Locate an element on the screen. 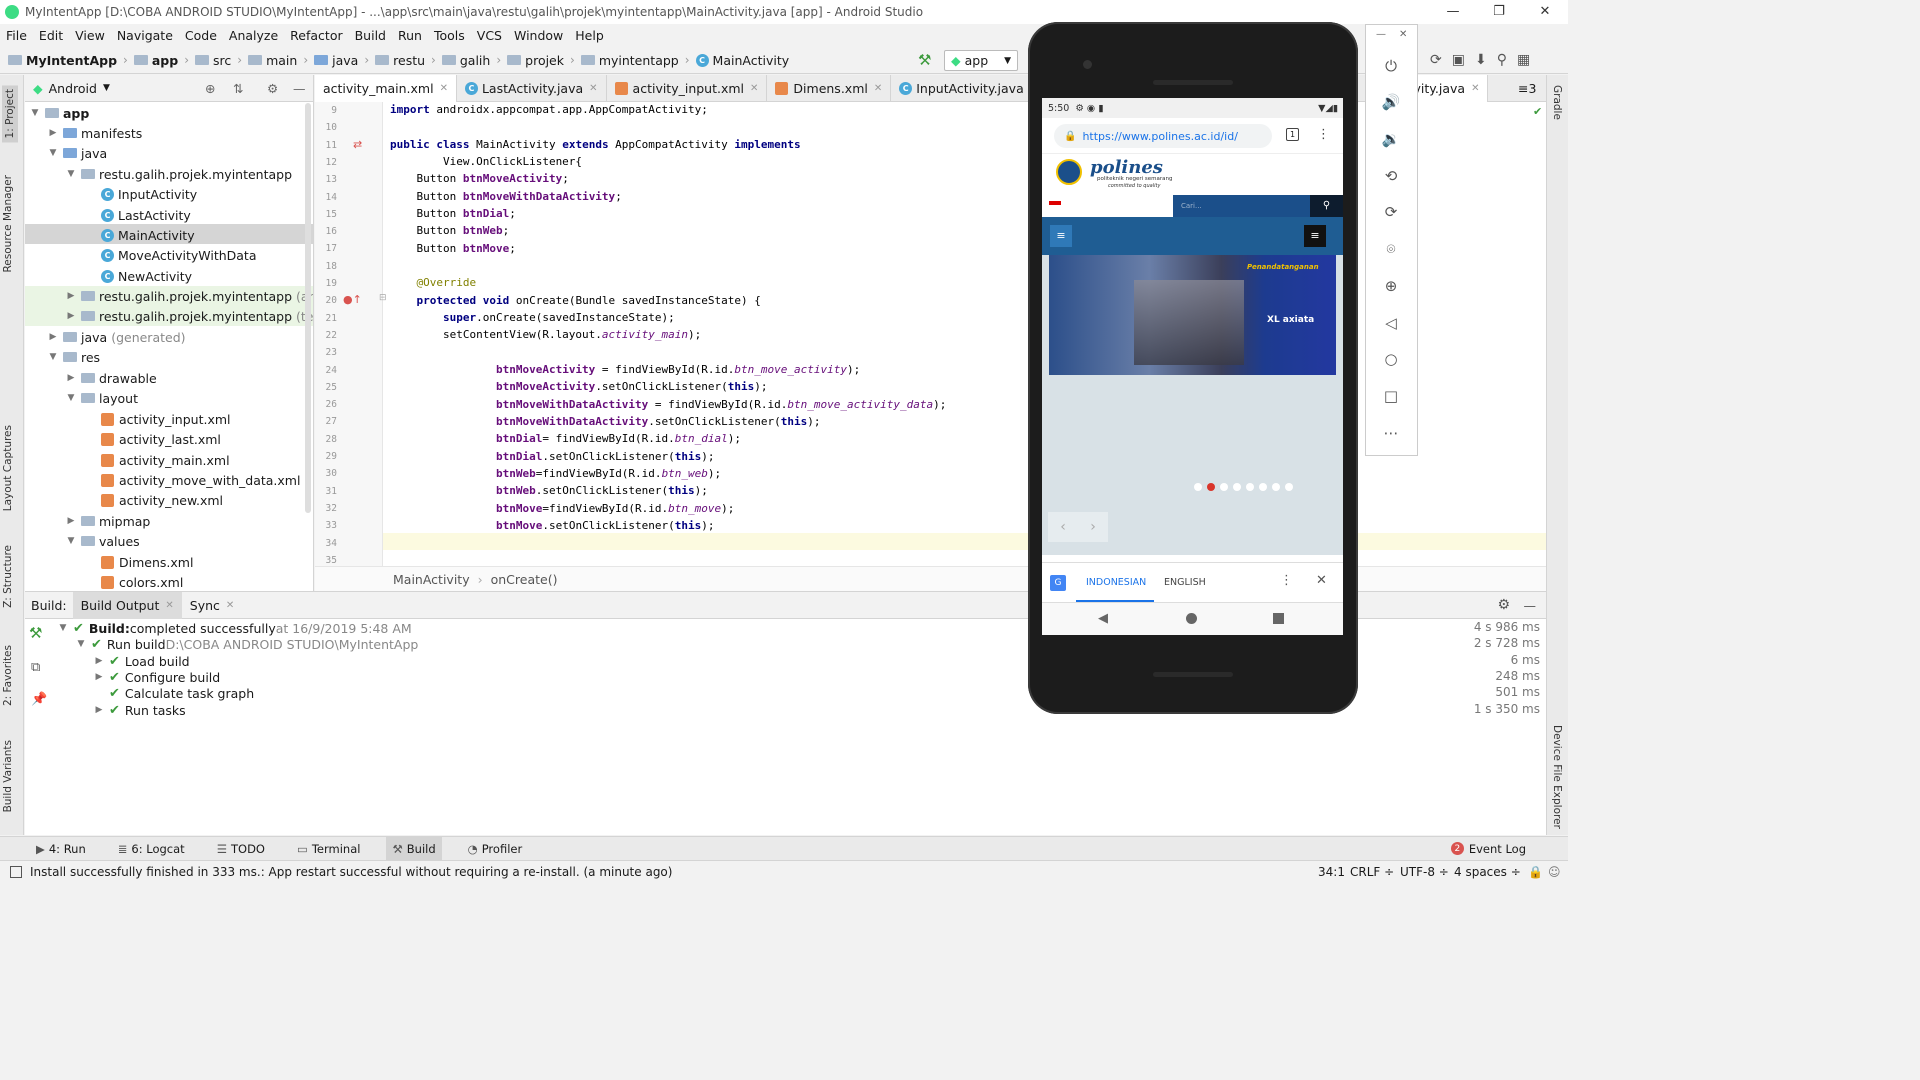 This screenshot has height=1080, width=1920. project-scrollbar is located at coordinates (308, 308).